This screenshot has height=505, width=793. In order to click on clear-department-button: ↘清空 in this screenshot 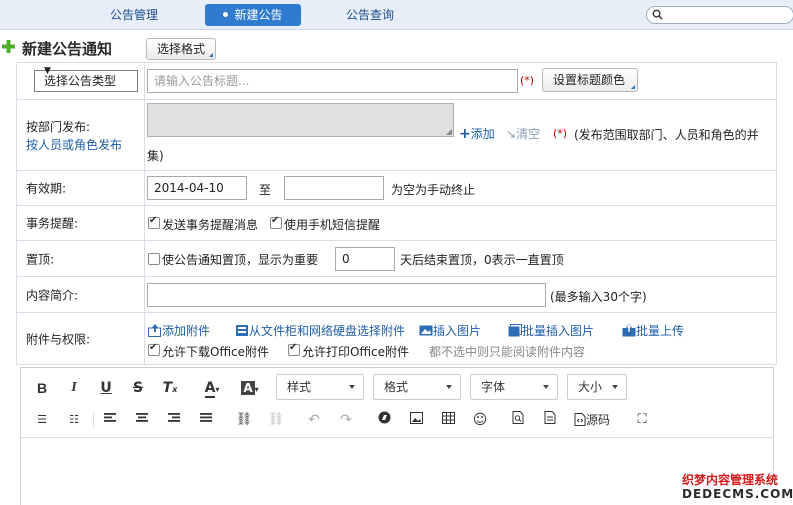, I will do `click(523, 133)`.